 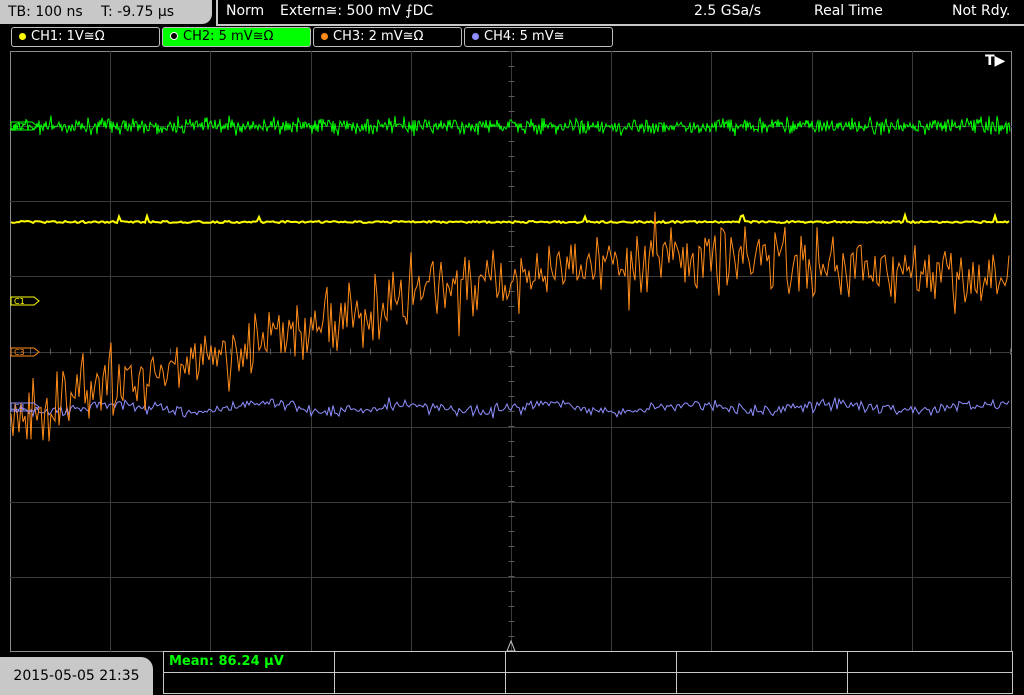 I want to click on channel-3-dot-icon, so click(x=324, y=36).